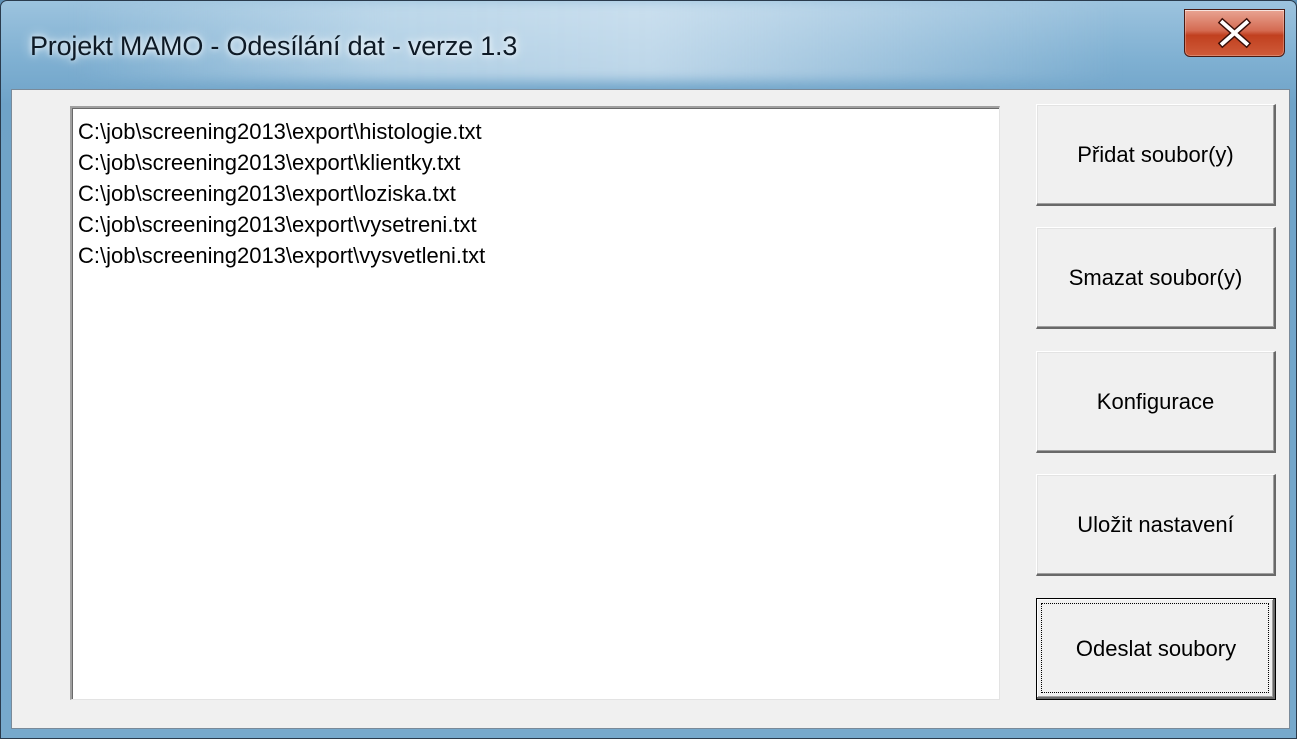 Image resolution: width=1297 pixels, height=739 pixels. I want to click on save-settings-button: Uložit nastavení, so click(1156, 525).